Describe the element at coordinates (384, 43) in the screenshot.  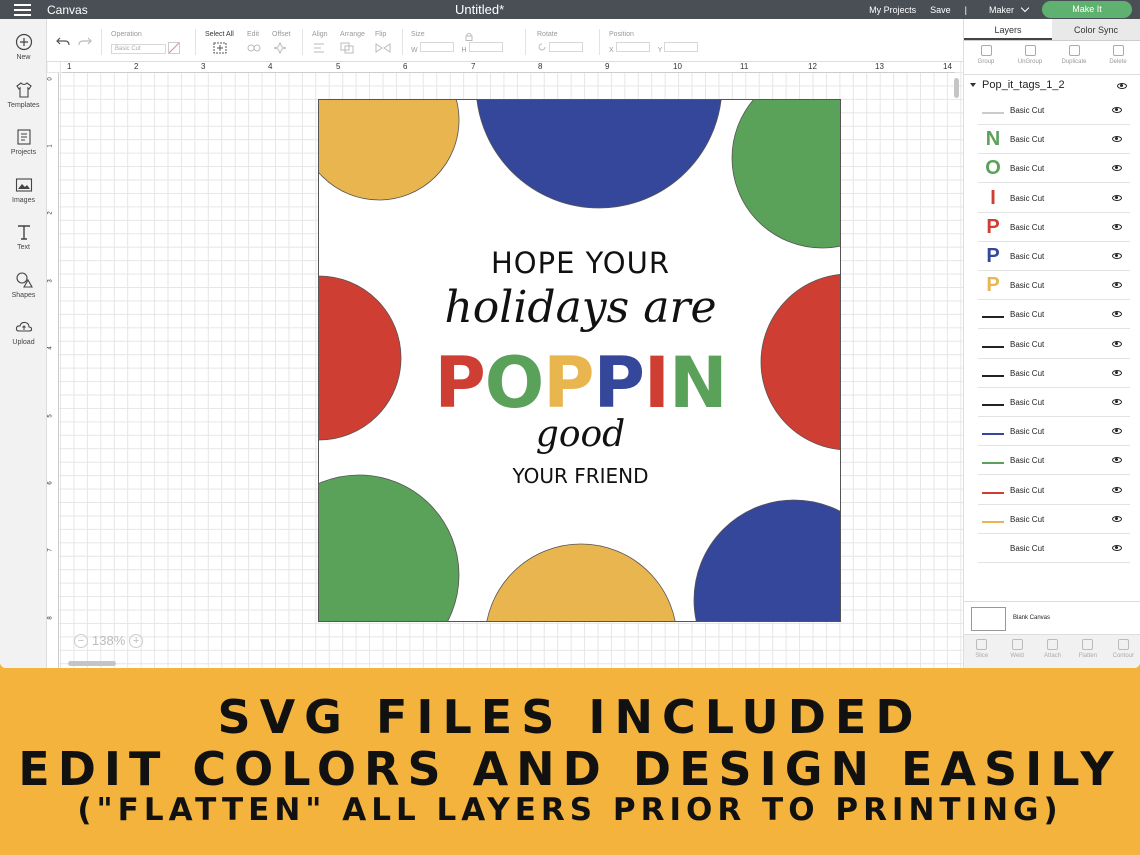
I see `flip-group: Flip` at that location.